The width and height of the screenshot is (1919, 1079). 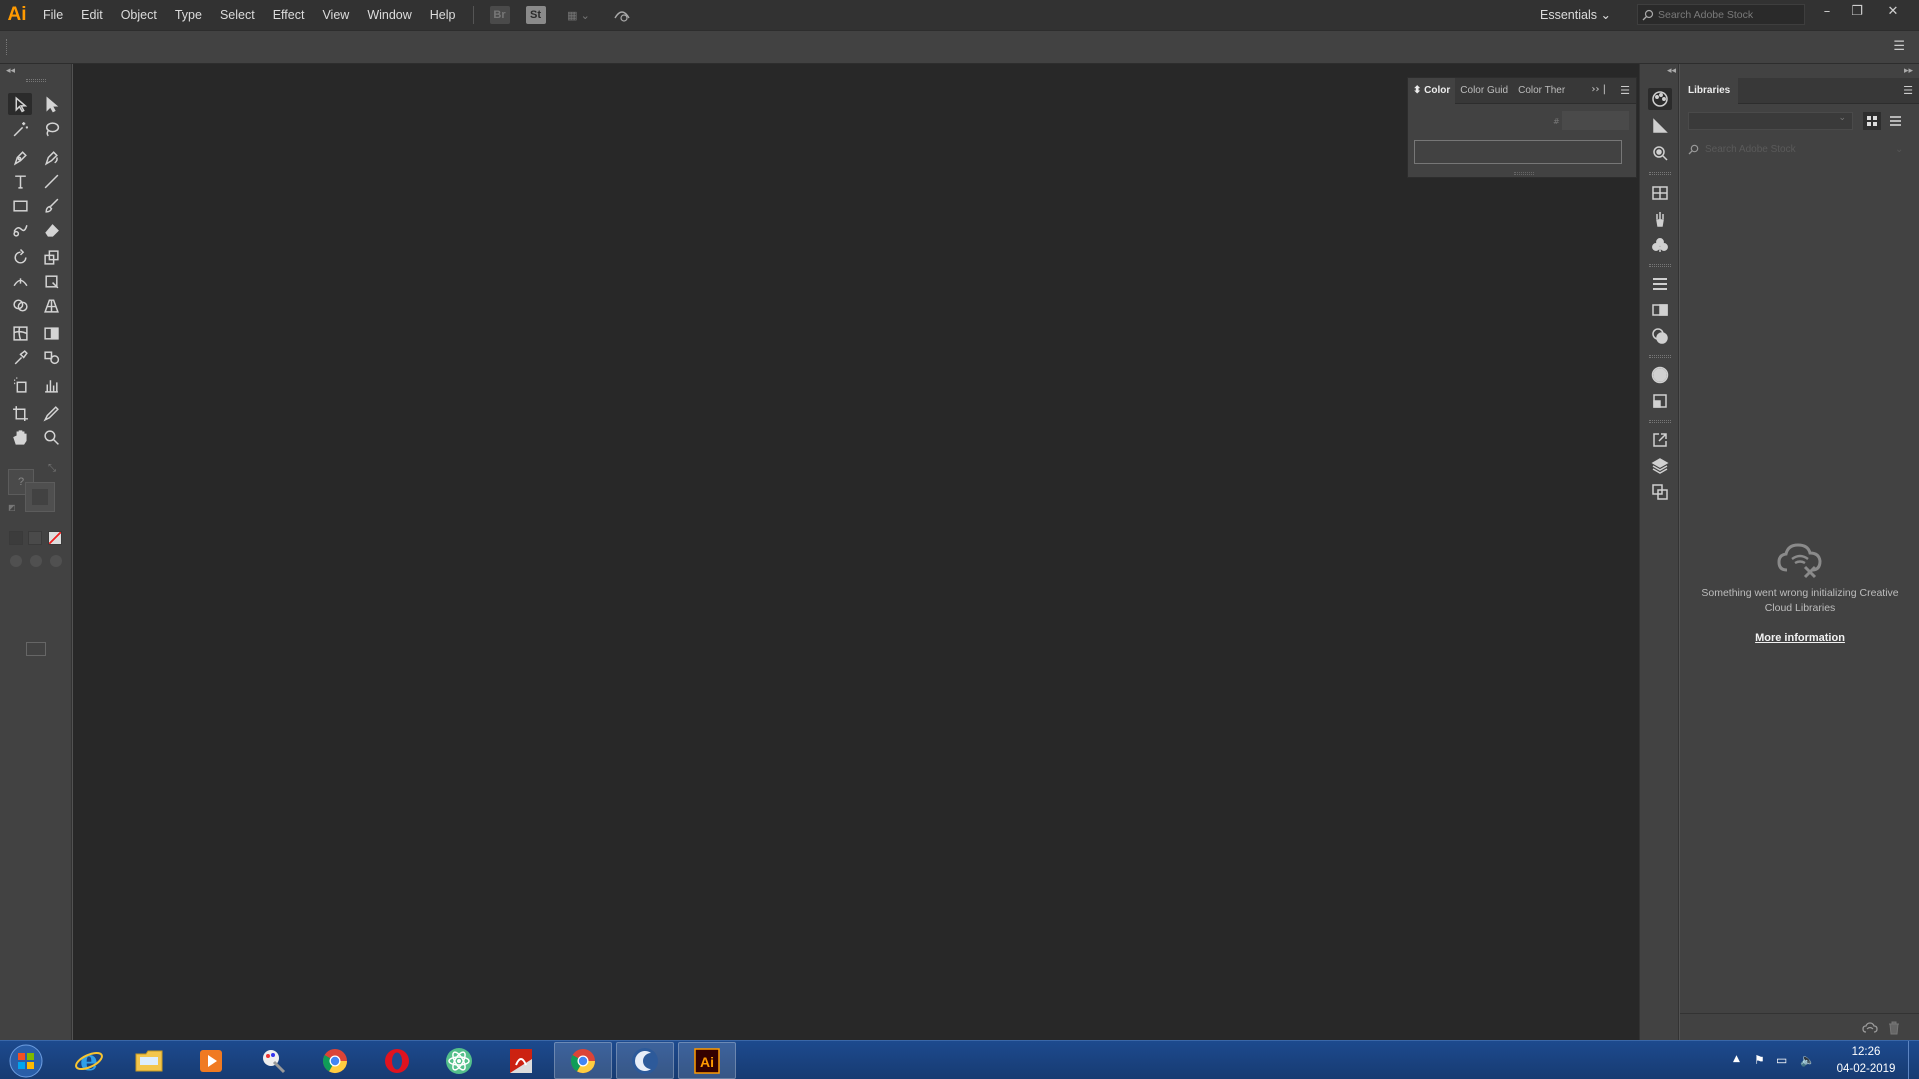 I want to click on stock-icon: St, so click(x=535, y=15).